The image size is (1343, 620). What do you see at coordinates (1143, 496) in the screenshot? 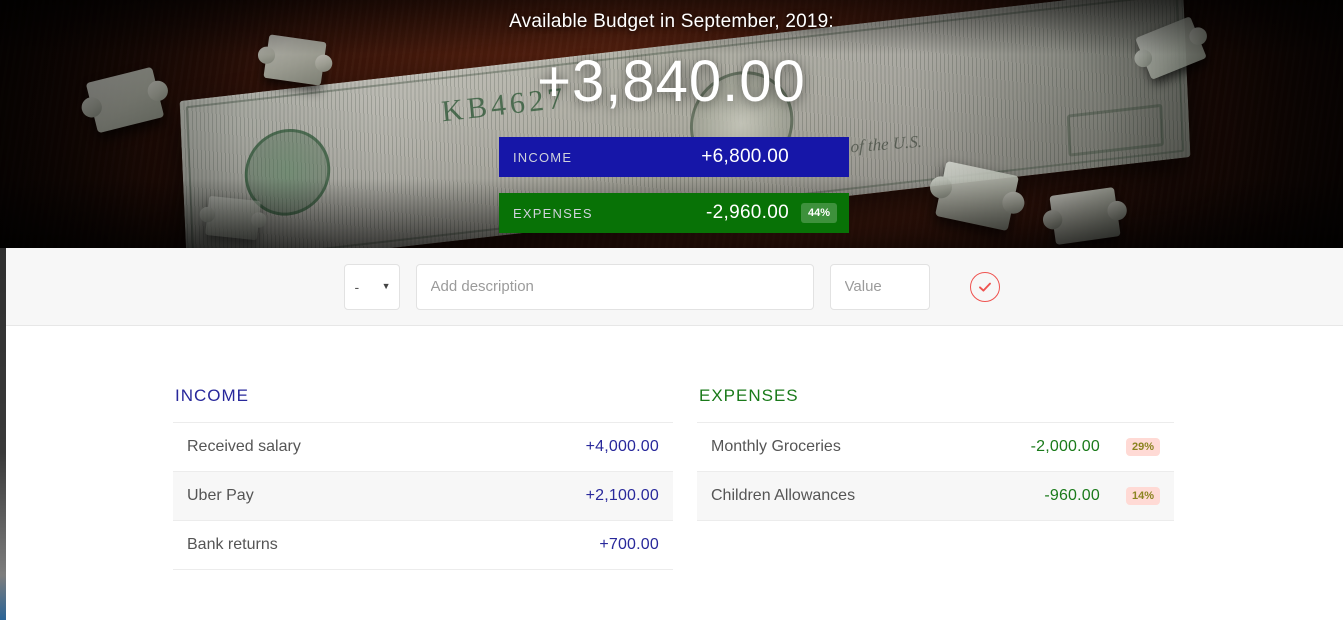
I see `item-percentage-badge: 14%` at bounding box center [1143, 496].